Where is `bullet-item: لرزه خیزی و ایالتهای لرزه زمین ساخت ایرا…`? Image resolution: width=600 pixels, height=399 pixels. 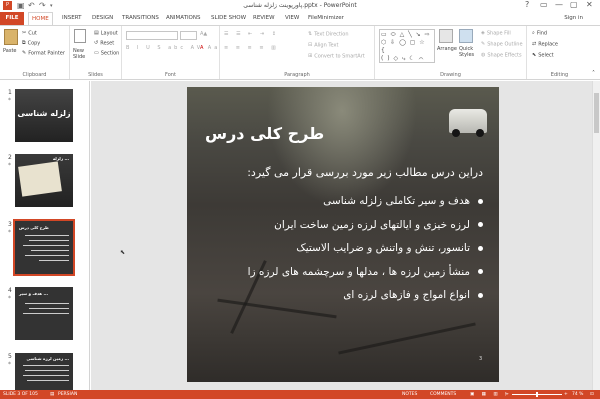
bullet-item: لرزه خیزی و ایالتهای لرزه زمین ساخت ایرا… is located at coordinates (343, 226).